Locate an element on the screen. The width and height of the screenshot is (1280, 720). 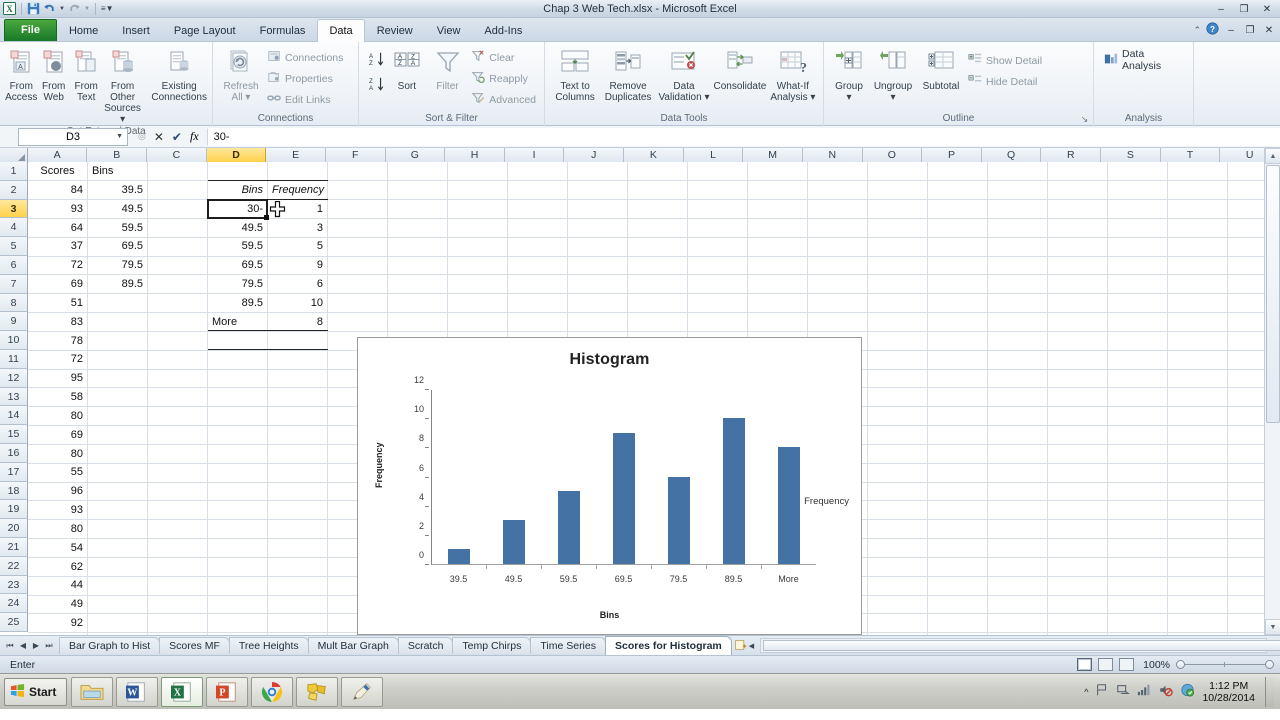
paint-pen-icon is located at coordinates (362, 691).